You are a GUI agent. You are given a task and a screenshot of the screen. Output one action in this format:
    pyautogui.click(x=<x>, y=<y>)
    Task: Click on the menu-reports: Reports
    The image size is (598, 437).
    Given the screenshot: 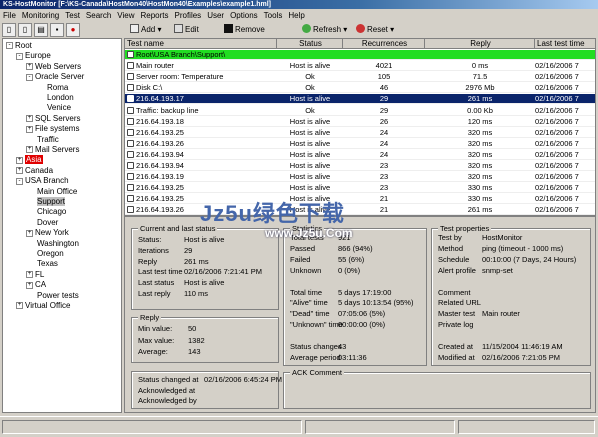 What is the action you would take?
    pyautogui.click(x=154, y=15)
    